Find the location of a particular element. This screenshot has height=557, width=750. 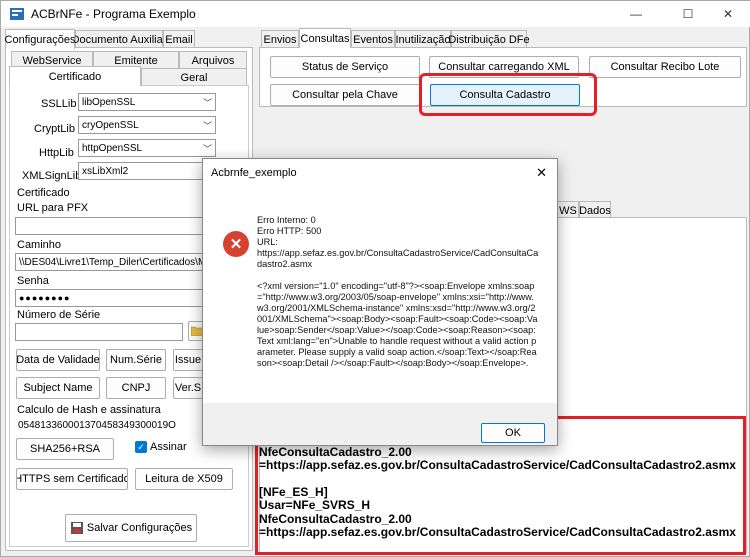

ssllib-label: SSLLib is located at coordinates (59, 104).